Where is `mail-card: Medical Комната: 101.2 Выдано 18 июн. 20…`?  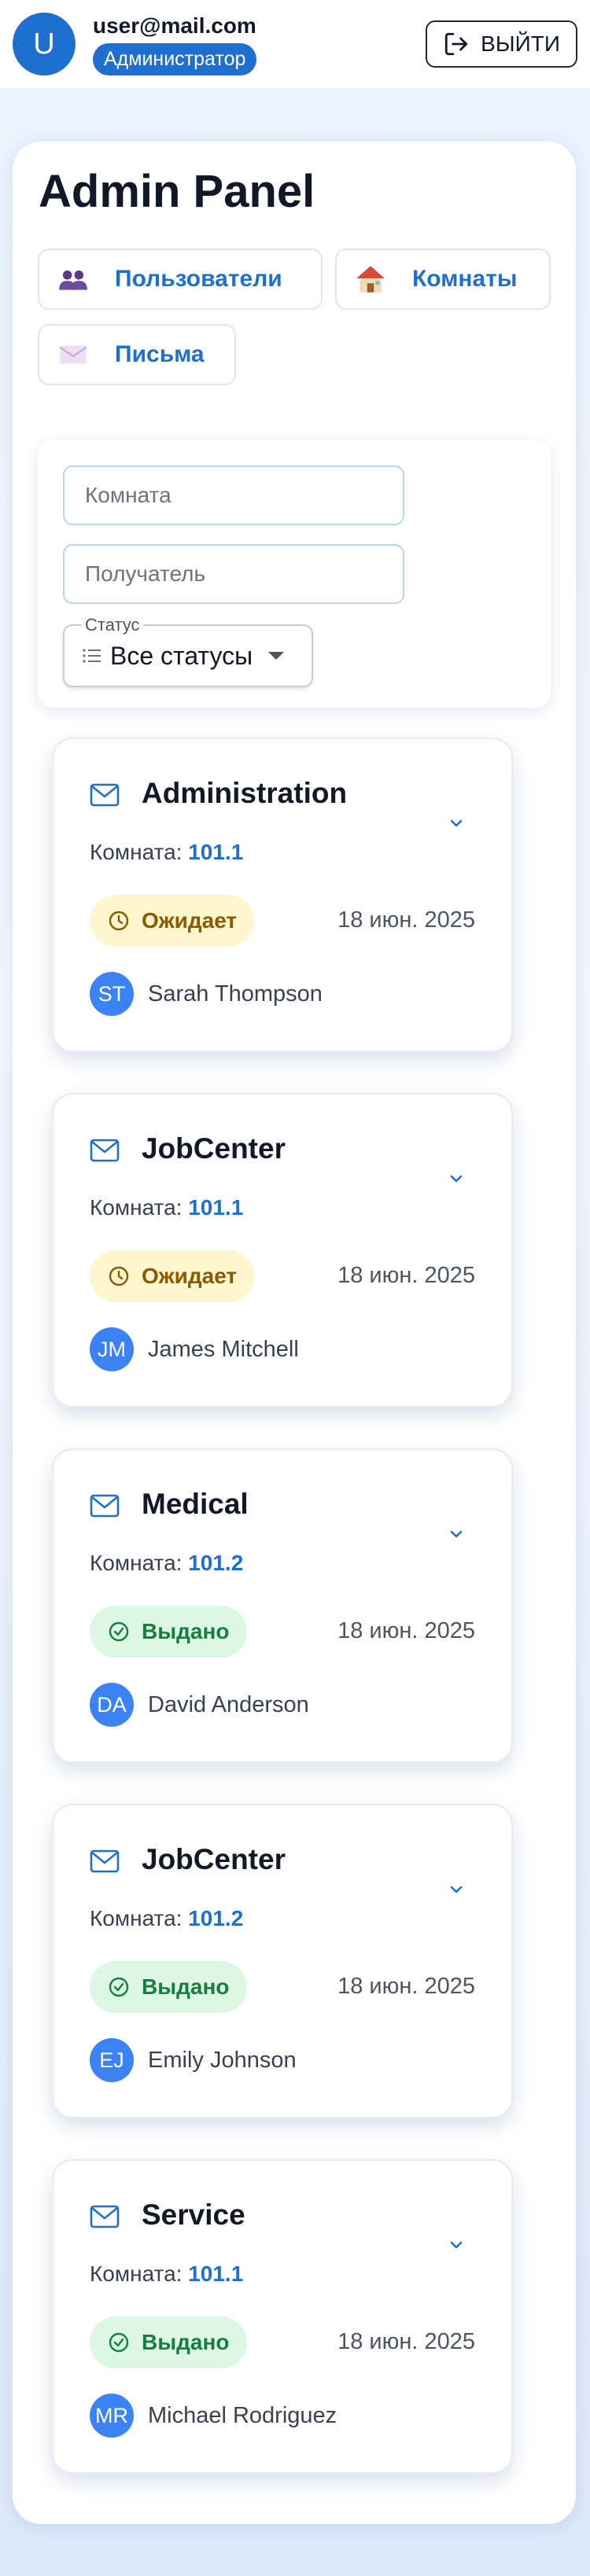
mail-card: Medical Комната: 101.2 Выдано 18 июн. 20… is located at coordinates (282, 1606).